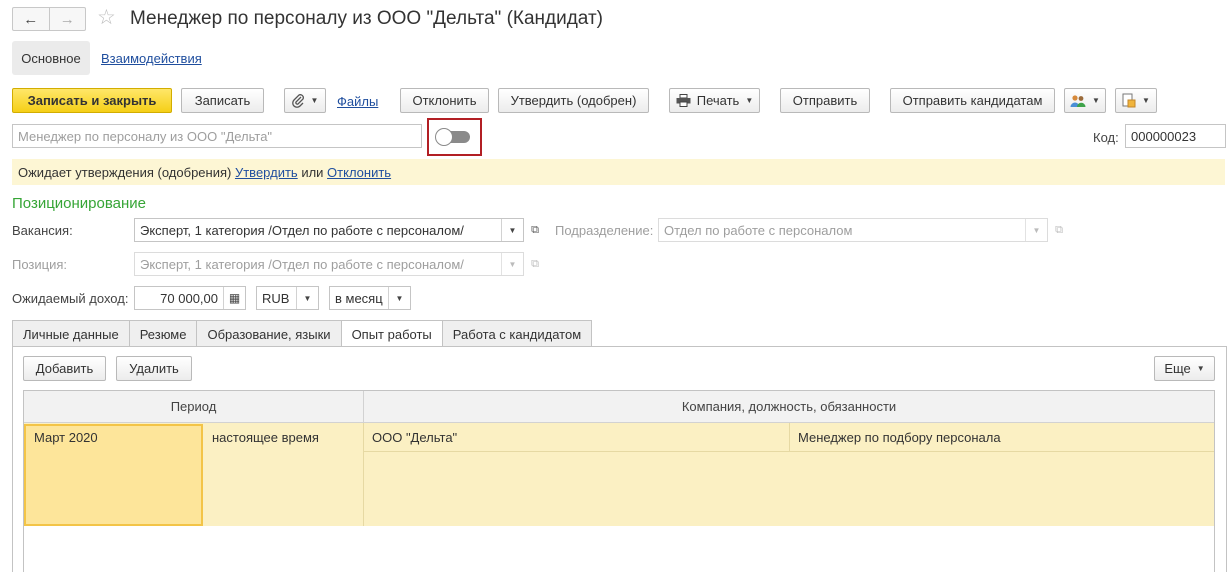 This screenshot has height=572, width=1232. Describe the element at coordinates (266, 172) in the screenshot. I see `approve-link: Утвердить` at that location.